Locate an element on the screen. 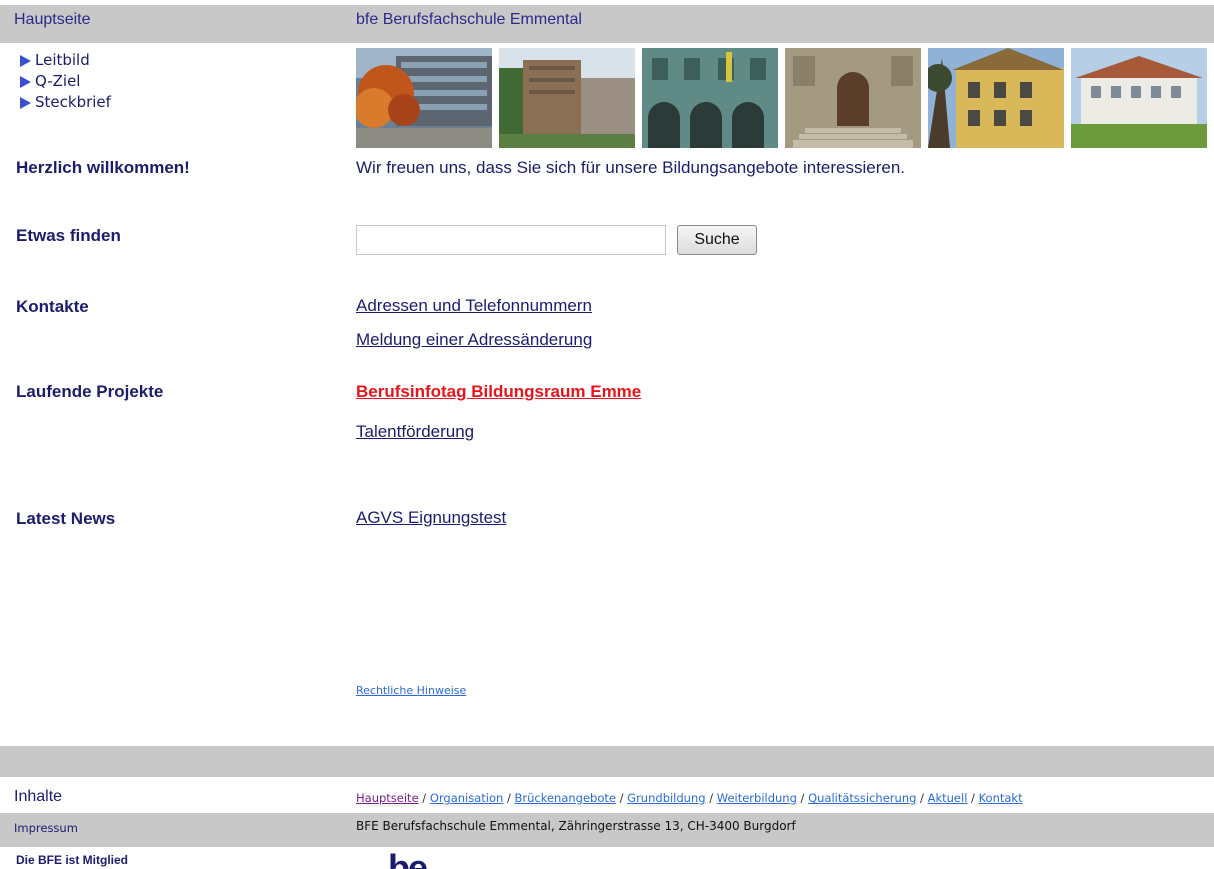 Image resolution: width=1214 pixels, height=869 pixels. nav-item-q-ziel: Q-Ziel is located at coordinates (65, 81).